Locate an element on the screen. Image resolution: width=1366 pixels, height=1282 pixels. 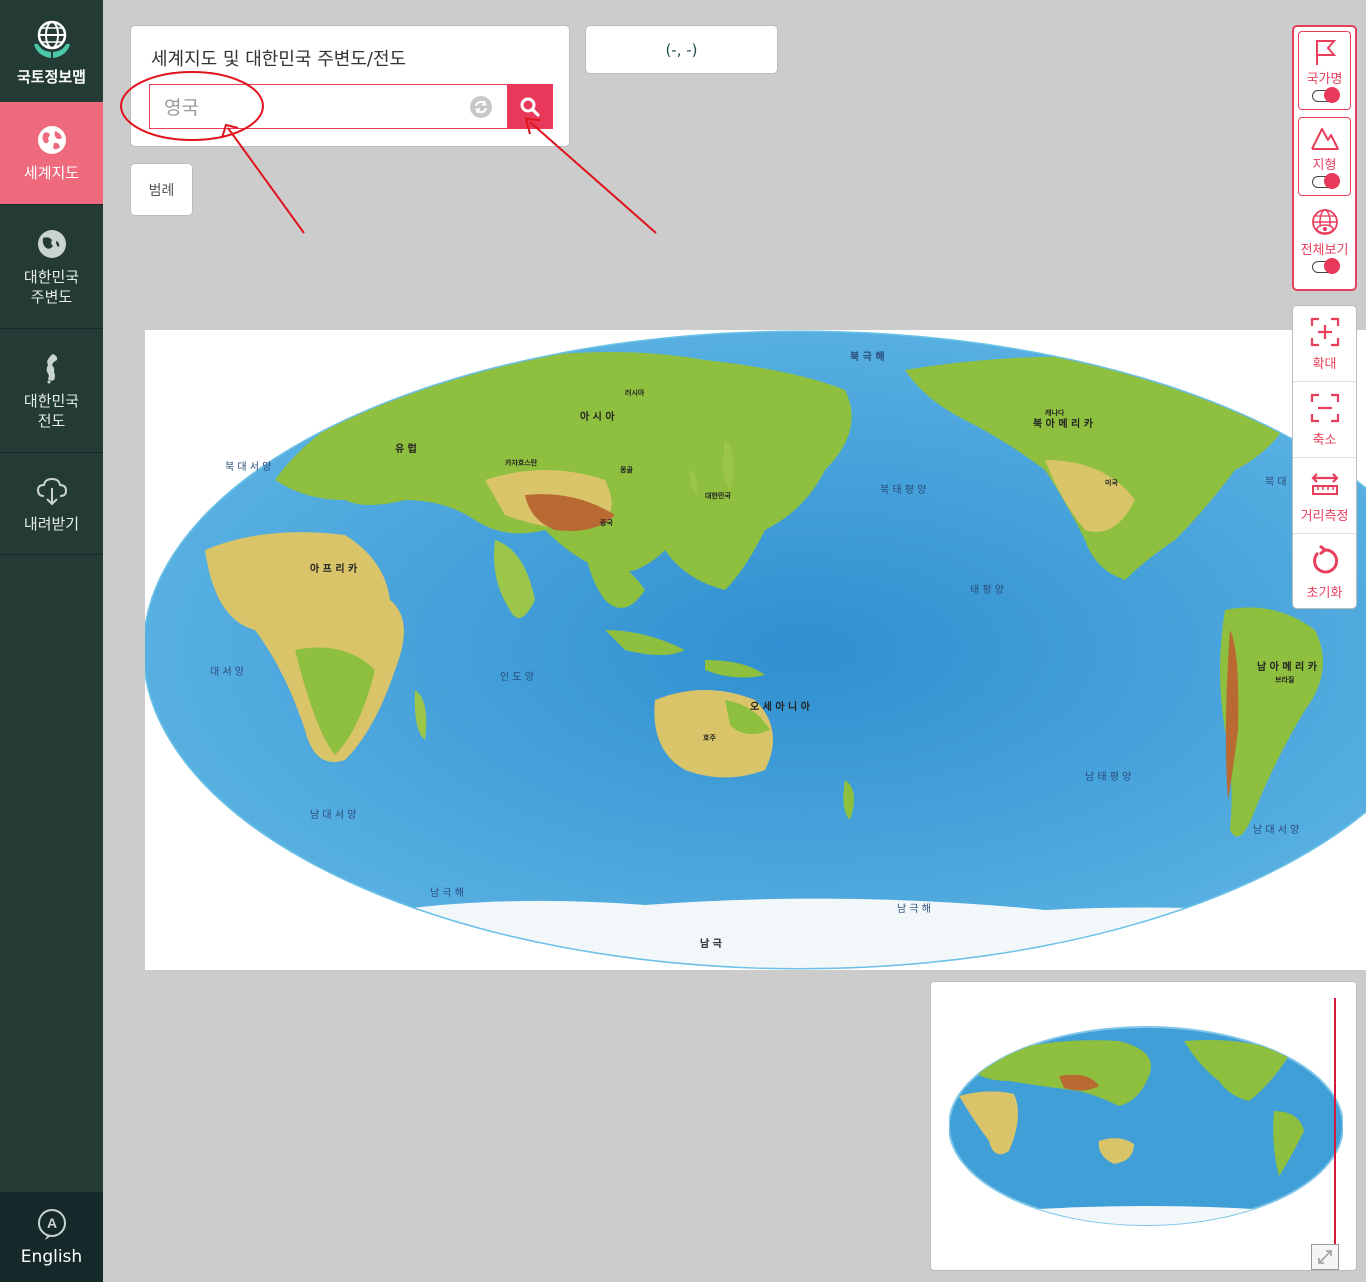
sidebar-item-korea-full: 대한민국 전도 is located at coordinates (51, 391).